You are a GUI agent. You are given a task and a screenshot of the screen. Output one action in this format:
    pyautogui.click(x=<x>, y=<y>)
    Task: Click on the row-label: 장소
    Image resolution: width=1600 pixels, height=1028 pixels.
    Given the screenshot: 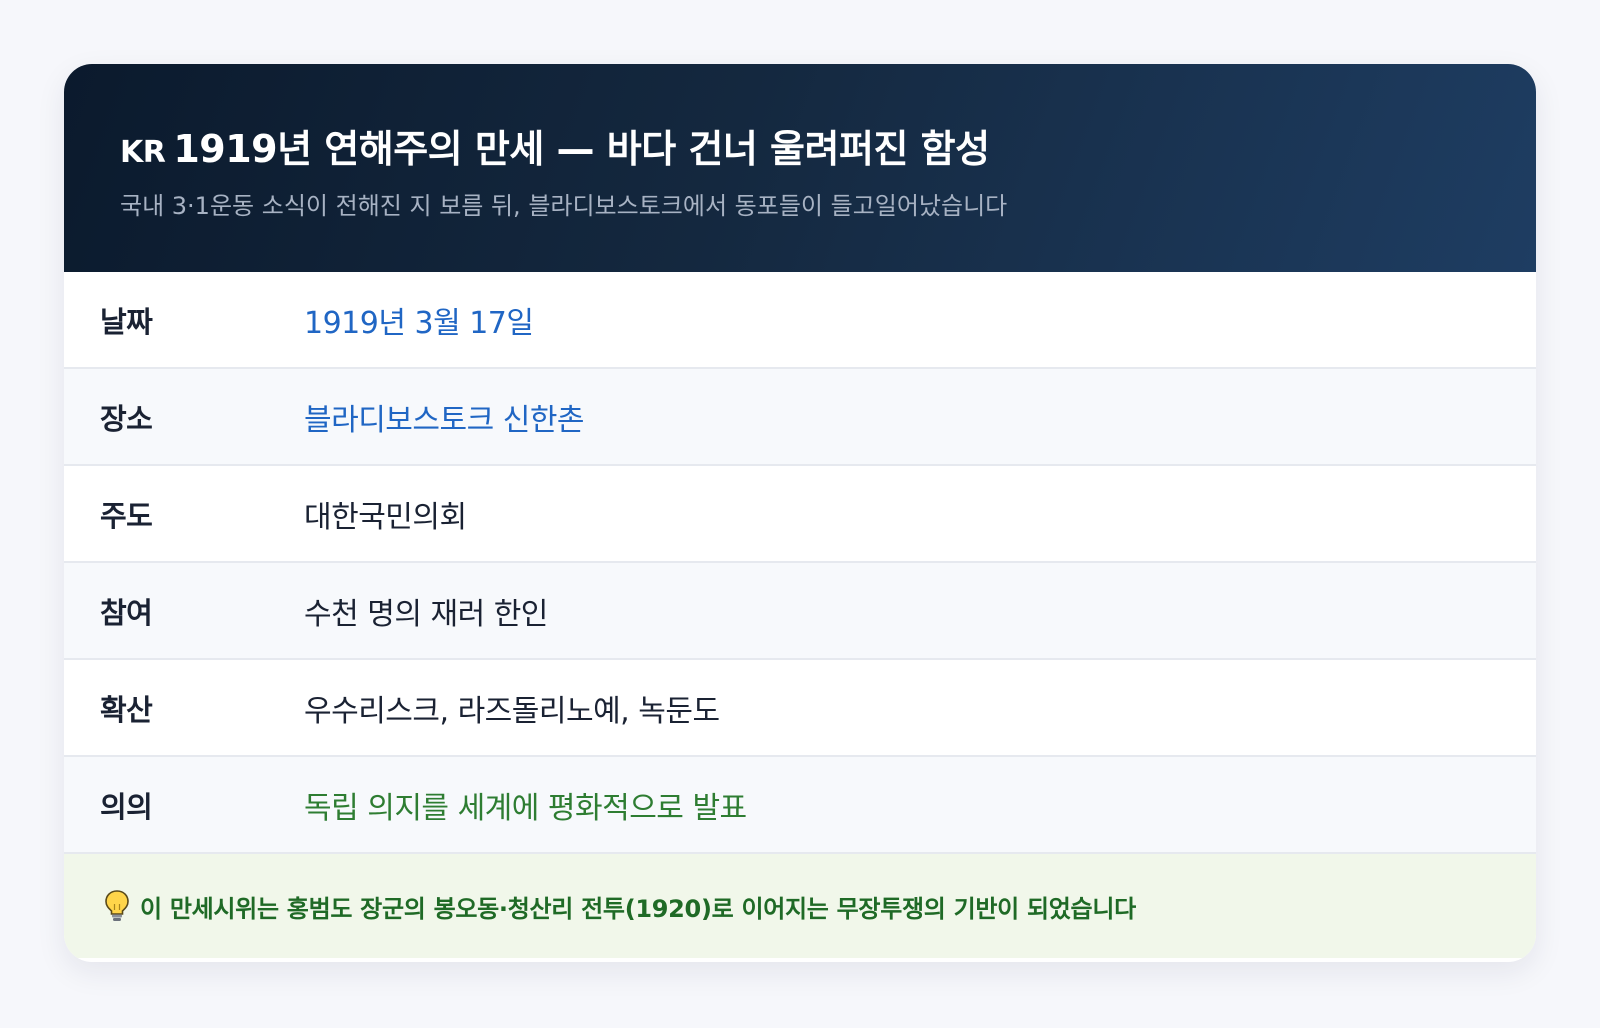 What is the action you would take?
    pyautogui.click(x=126, y=418)
    